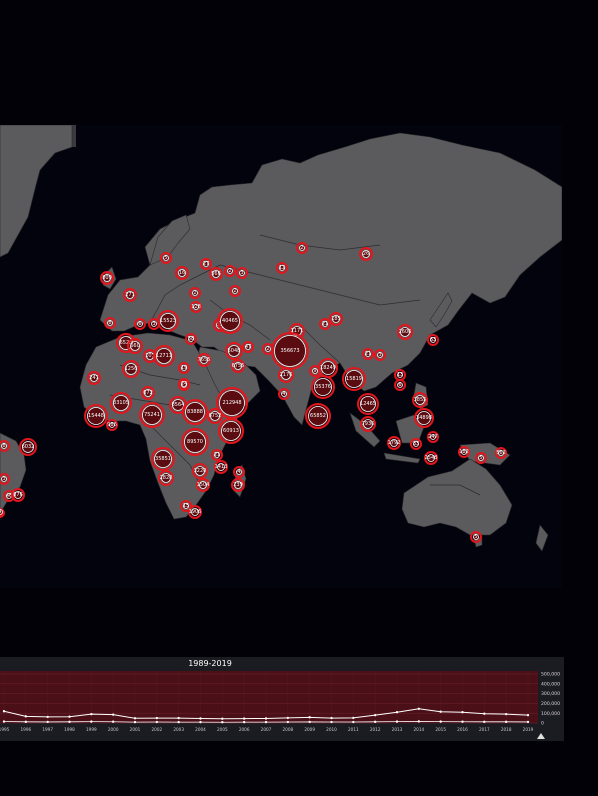 This screenshot has height=796, width=598. I want to click on incident-marker: 34898, so click(424, 418).